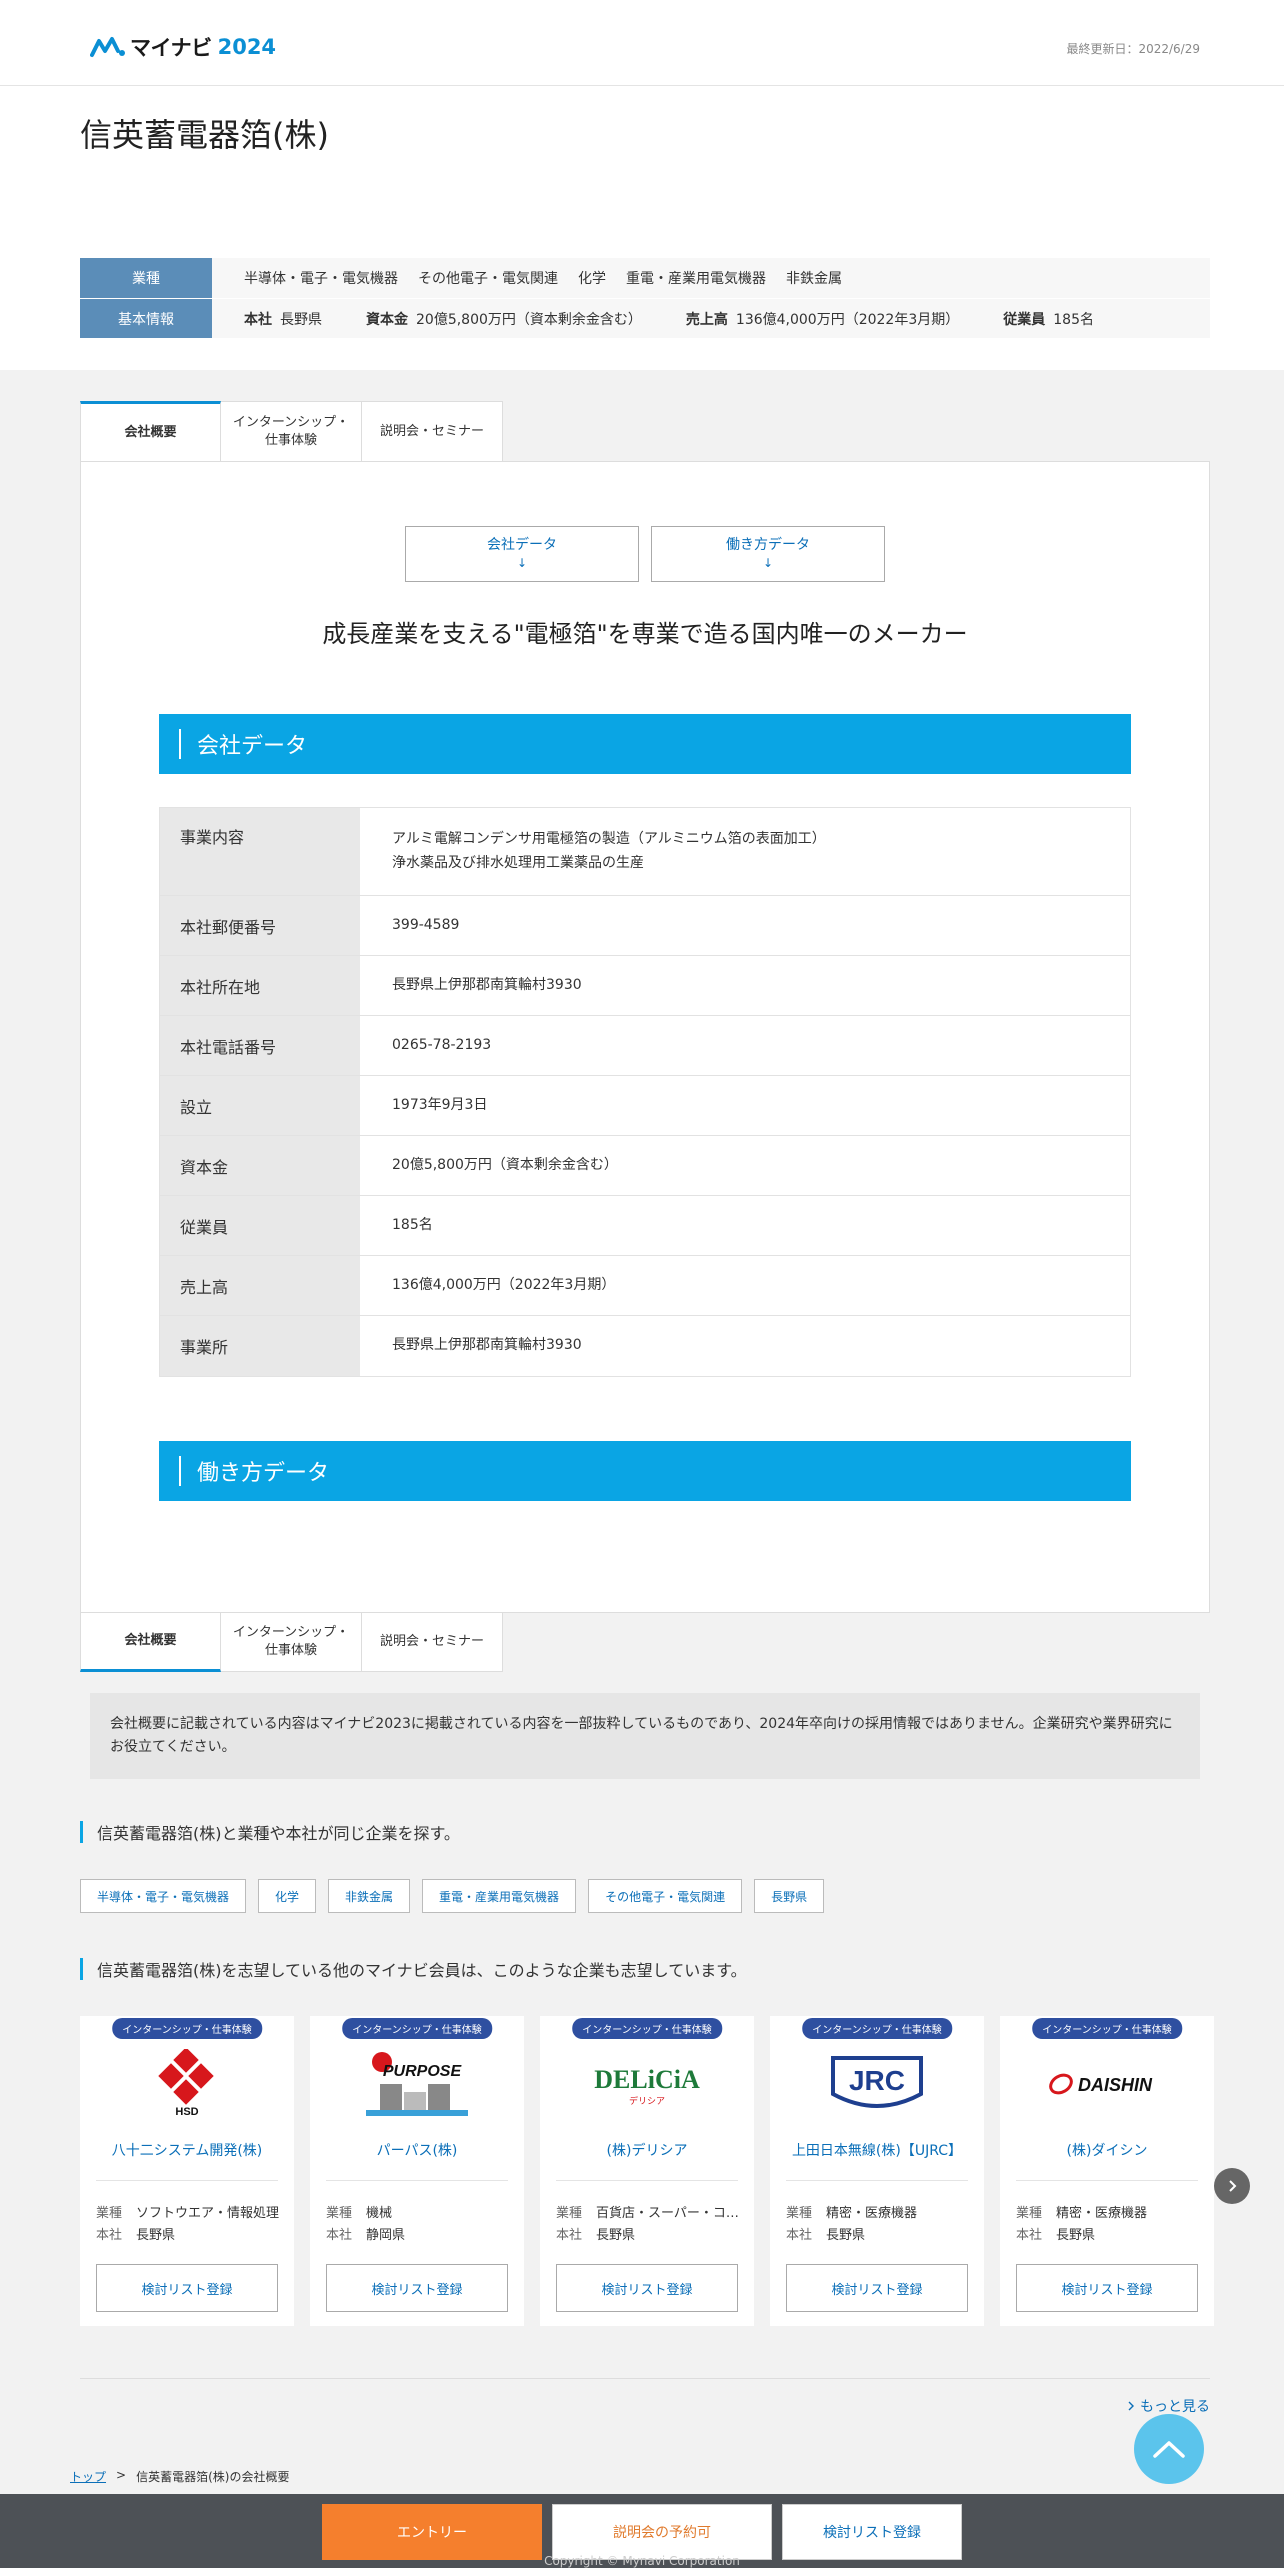 The height and width of the screenshot is (2568, 1284). What do you see at coordinates (642, 2561) in the screenshot?
I see `copyright: Copyright © Mynavi Corporation` at bounding box center [642, 2561].